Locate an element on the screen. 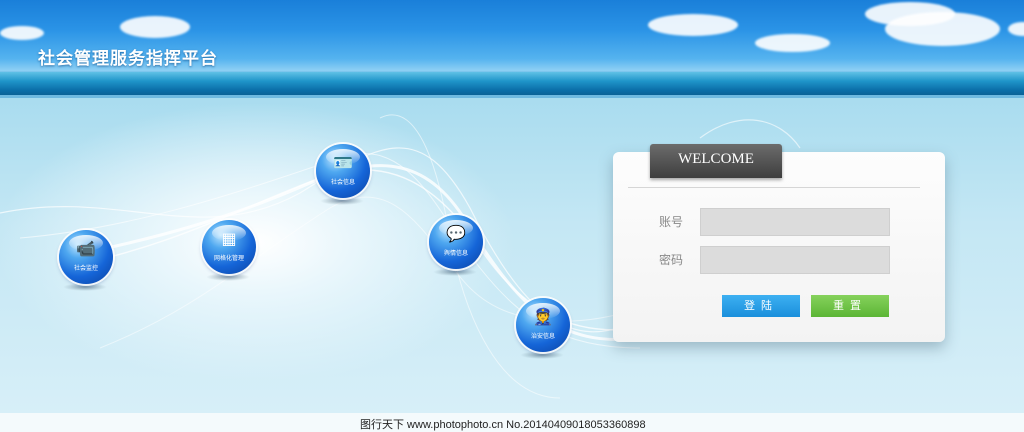  police-icon: 👮 is located at coordinates (543, 317).